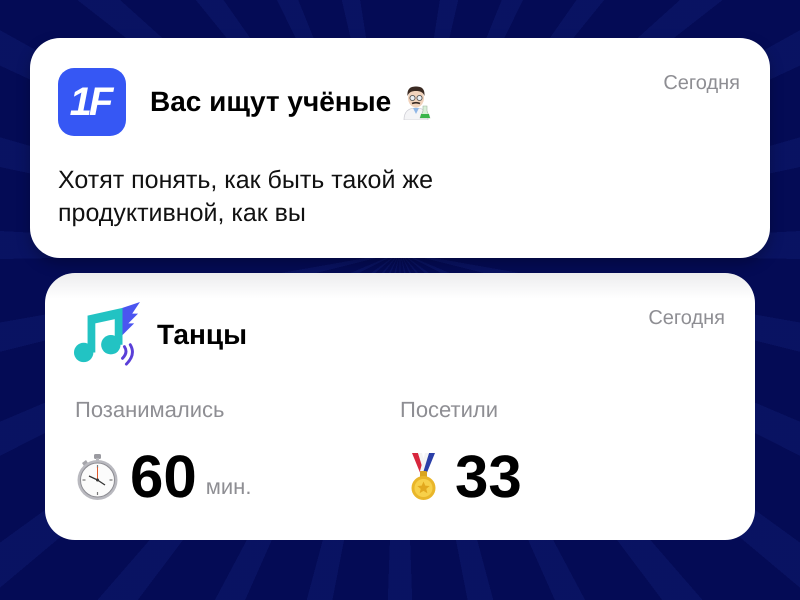 The height and width of the screenshot is (600, 800). What do you see at coordinates (271, 102) in the screenshot?
I see `notification-title: Вас ищут учёные` at bounding box center [271, 102].